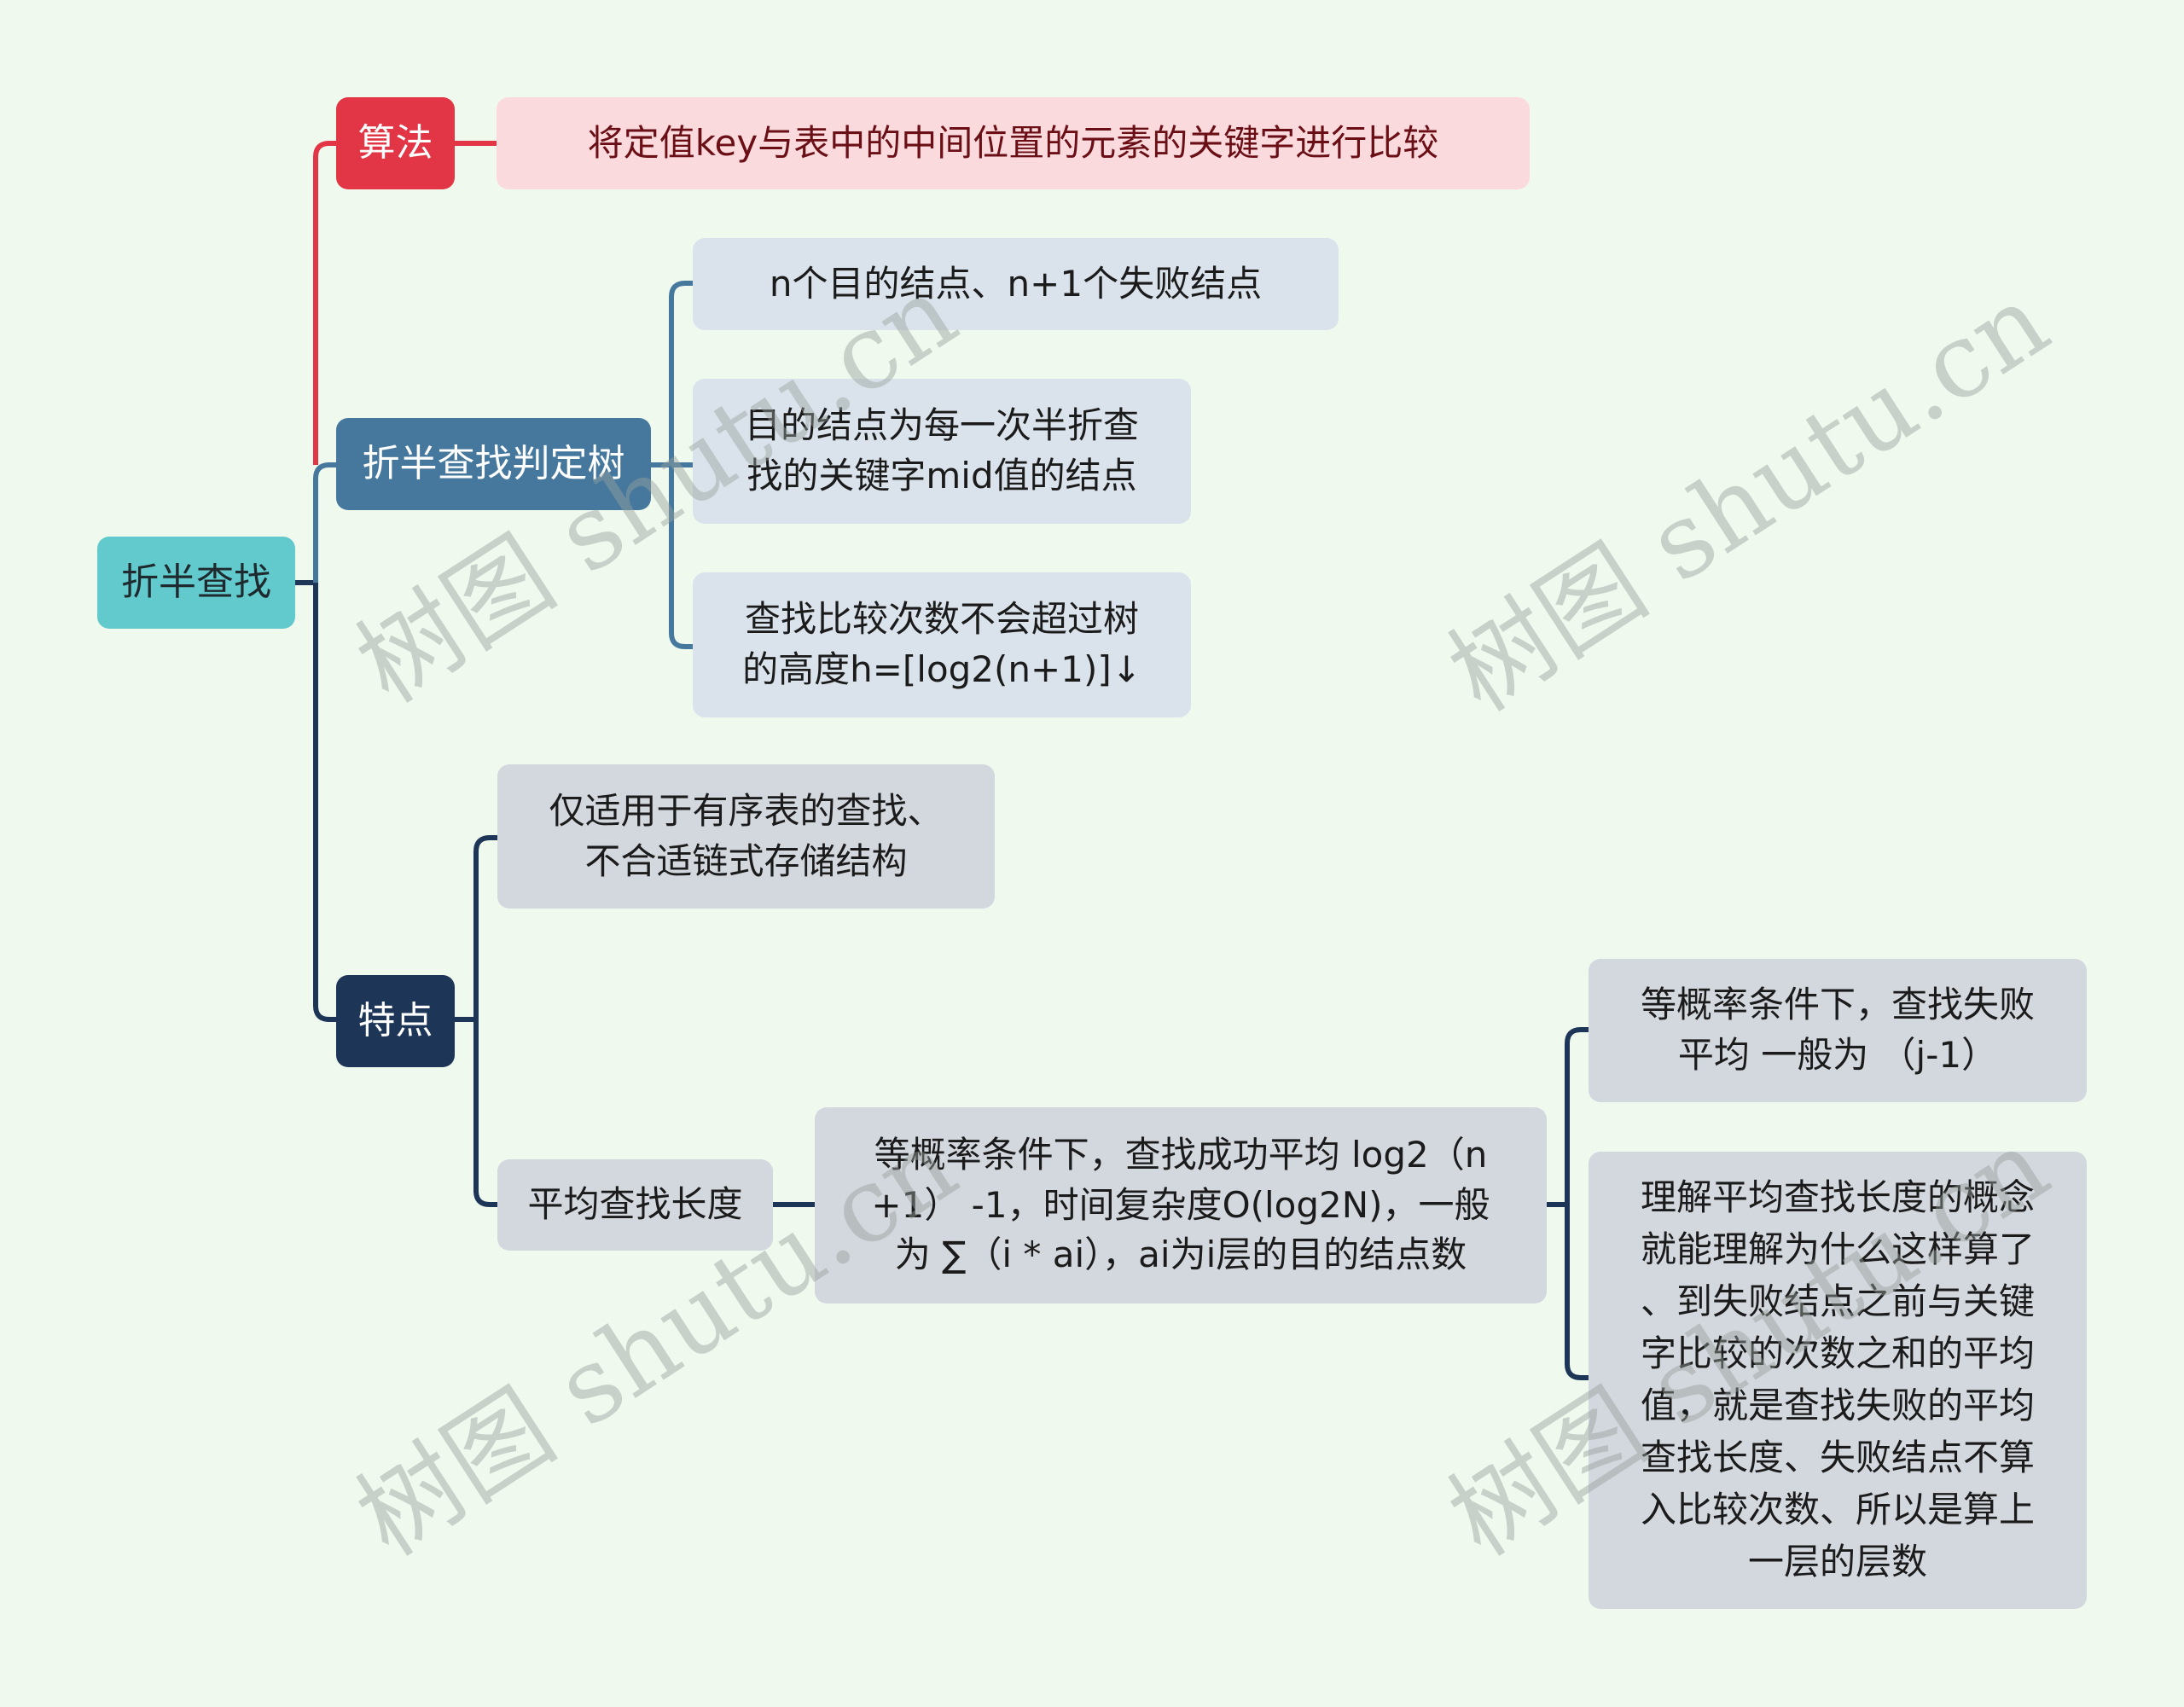 This screenshot has height=1707, width=2184. I want to click on decision-tree-height: 查找比较次数不会超过树 的高度h=[log2(n+1)]↓, so click(942, 644).